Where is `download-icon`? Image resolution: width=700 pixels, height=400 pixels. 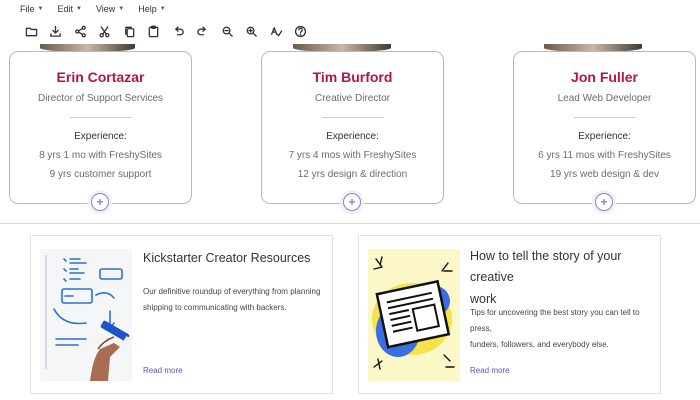
download-icon is located at coordinates (56, 31).